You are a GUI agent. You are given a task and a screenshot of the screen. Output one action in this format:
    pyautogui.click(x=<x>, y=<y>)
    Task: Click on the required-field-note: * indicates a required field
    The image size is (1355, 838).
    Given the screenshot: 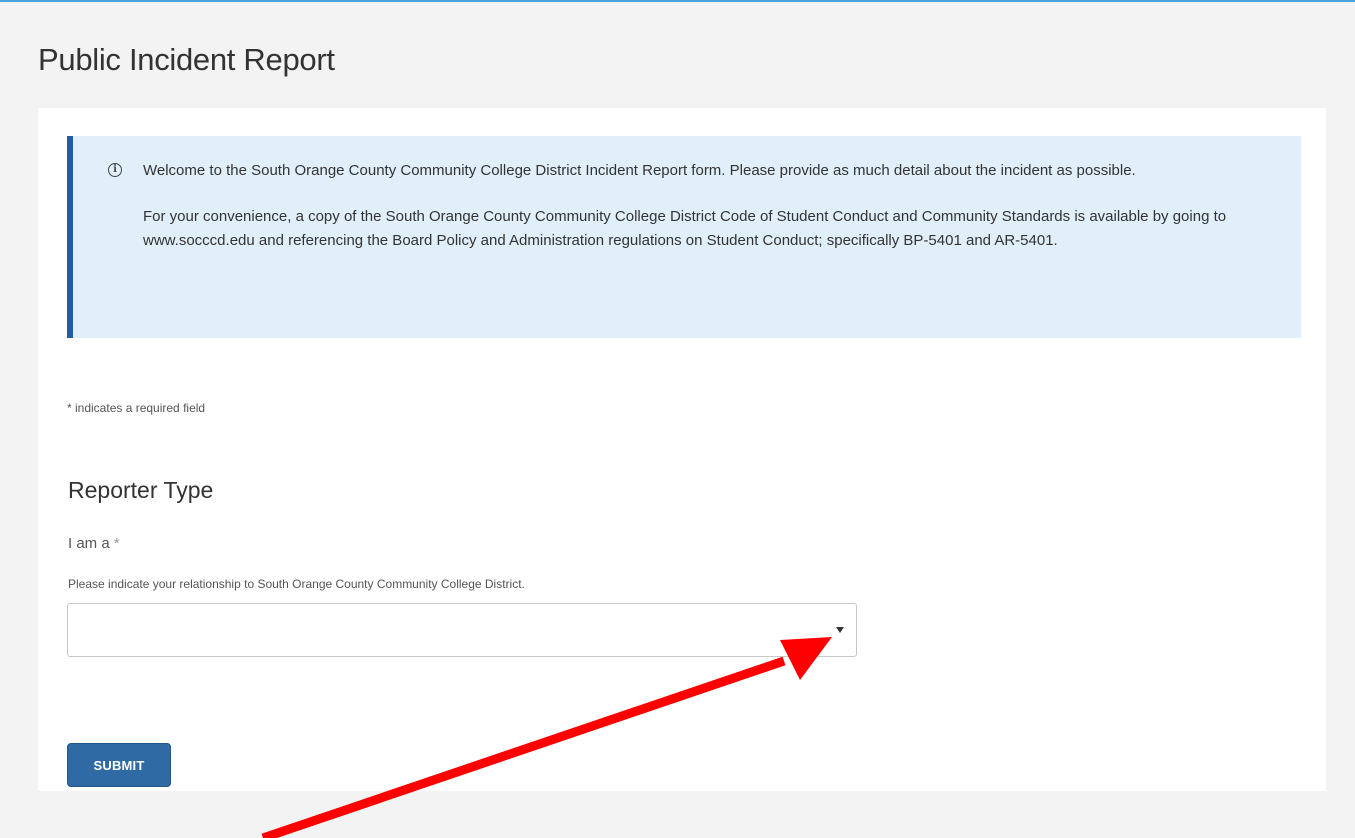 What is the action you would take?
    pyautogui.click(x=136, y=408)
    